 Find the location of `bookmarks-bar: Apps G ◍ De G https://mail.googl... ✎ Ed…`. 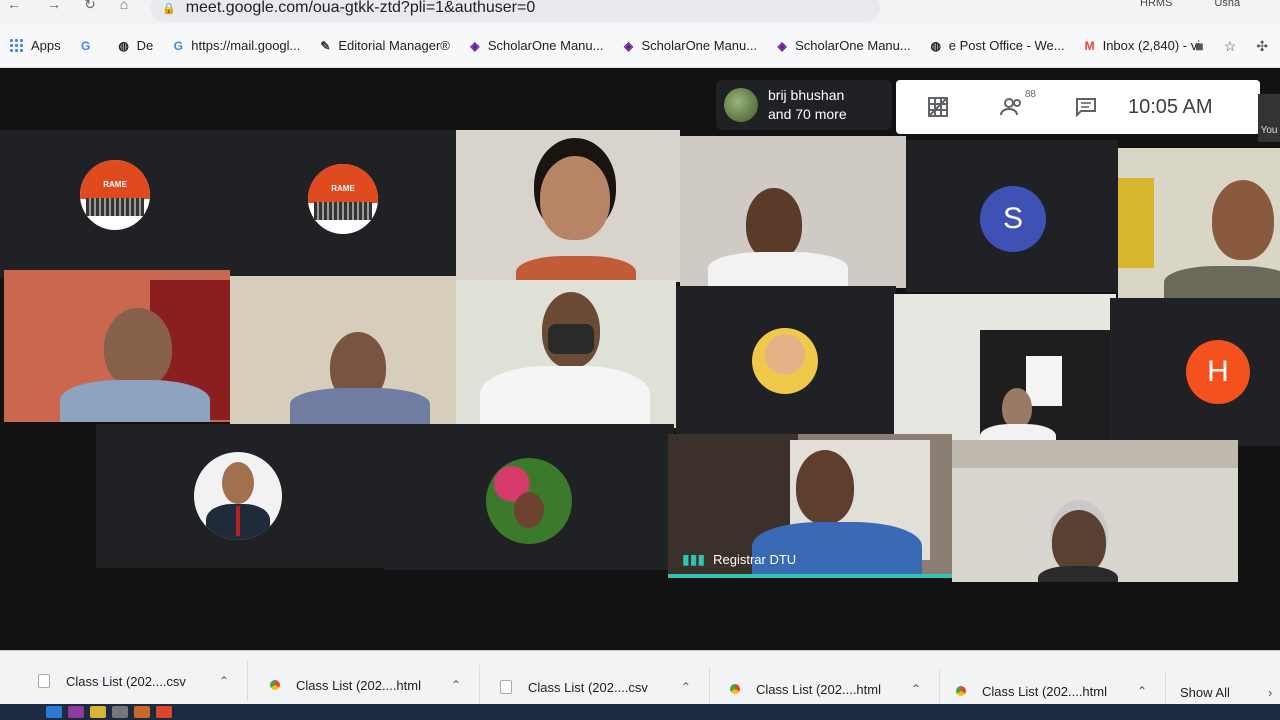

bookmarks-bar: Apps G ◍ De G https://mail.googl... ✎ Ed… is located at coordinates (640, 46).